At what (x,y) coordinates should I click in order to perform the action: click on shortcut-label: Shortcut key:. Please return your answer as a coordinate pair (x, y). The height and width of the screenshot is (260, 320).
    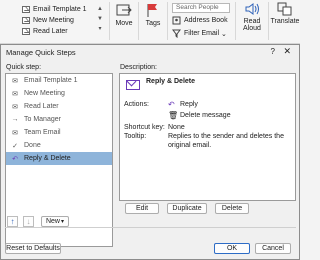
    Looking at the image, I should click on (144, 127).